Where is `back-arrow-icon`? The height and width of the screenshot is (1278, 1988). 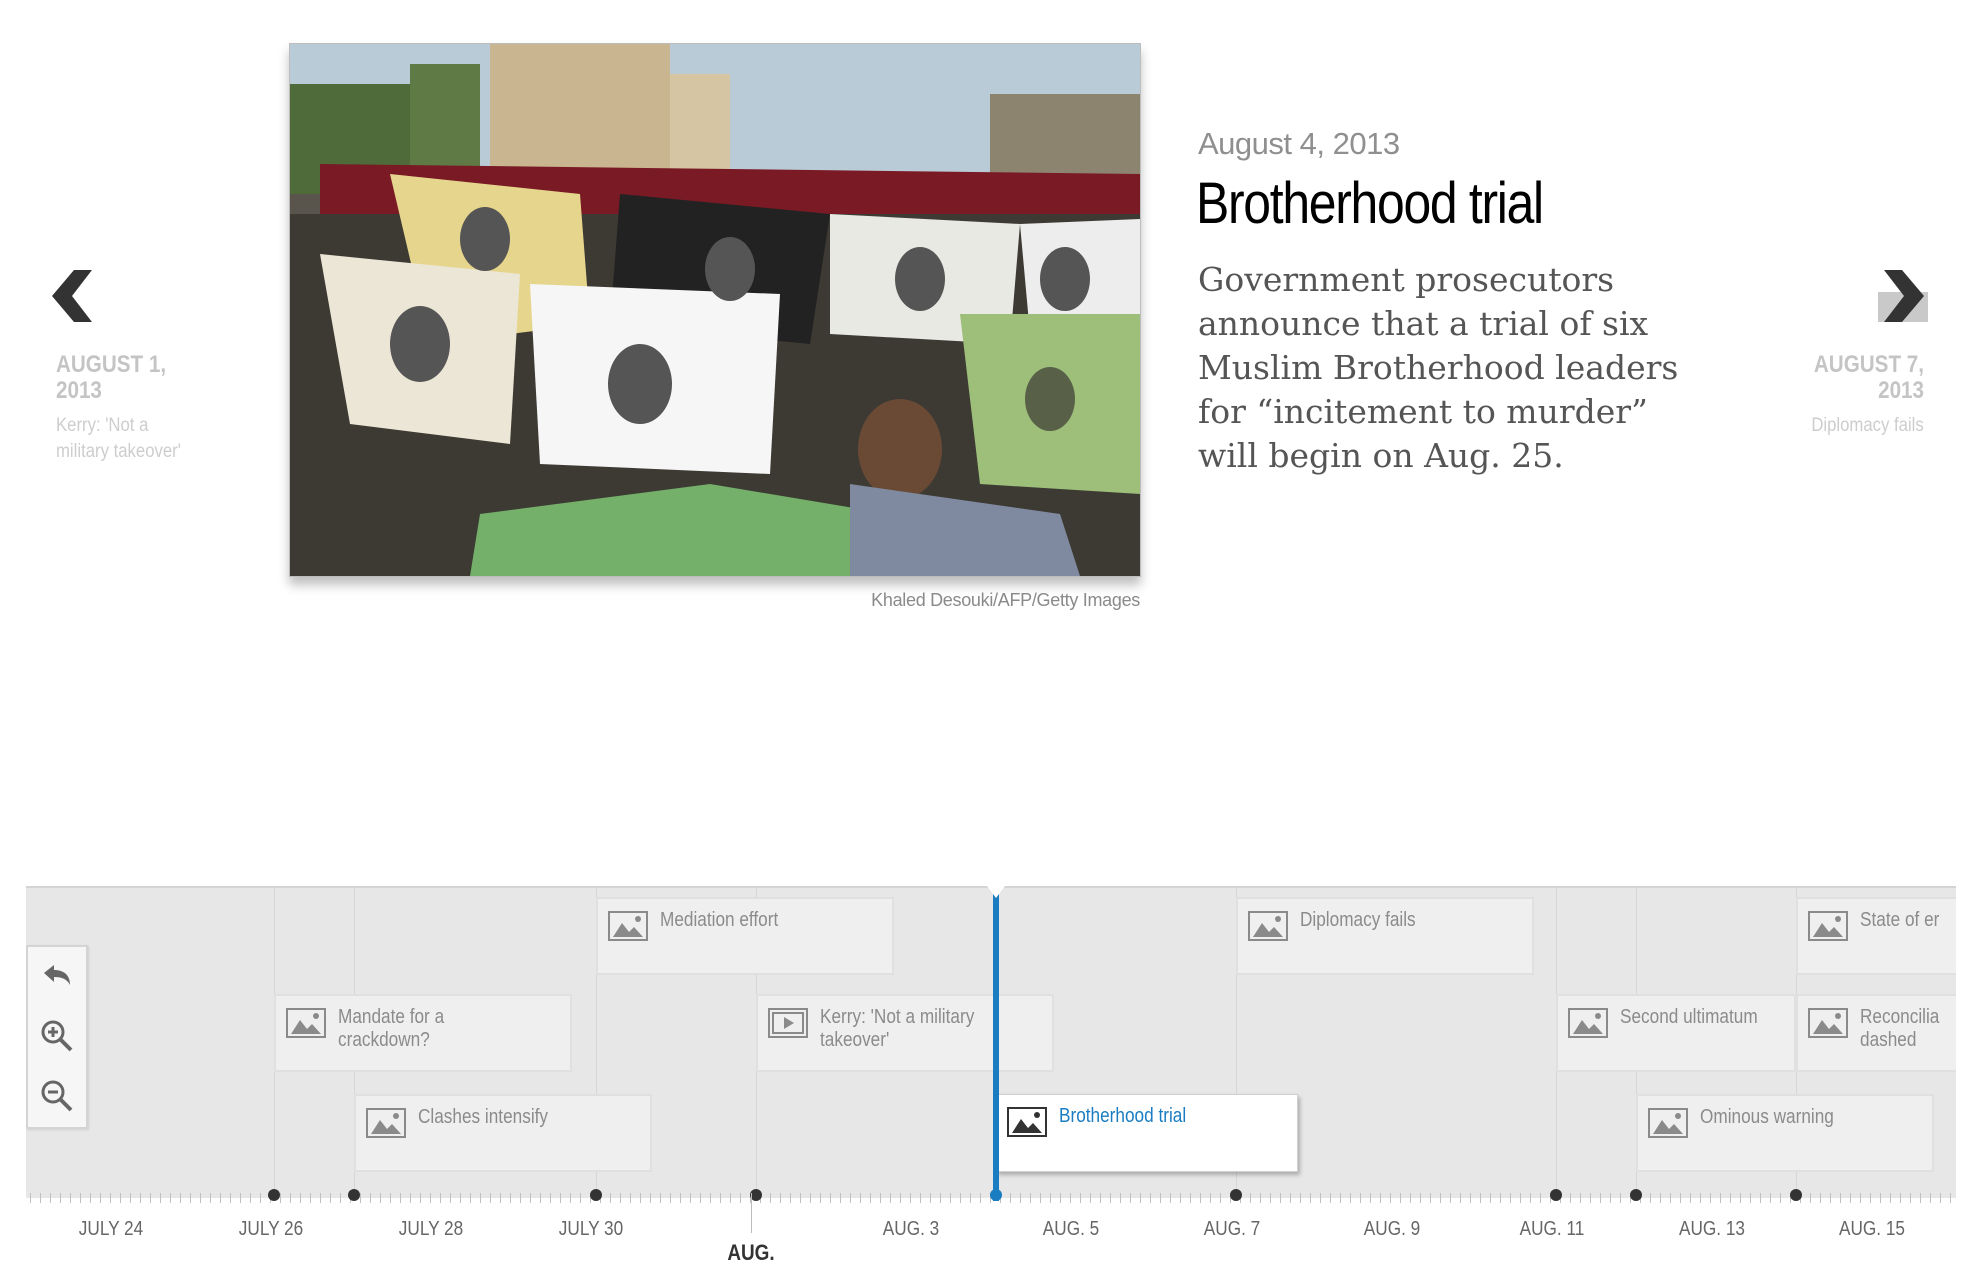 back-arrow-icon is located at coordinates (57, 976).